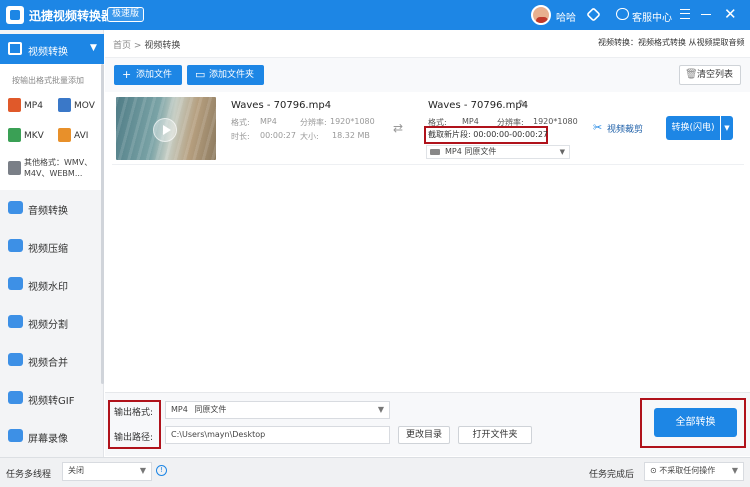  Describe the element at coordinates (495, 435) in the screenshot. I see `open-folder-button: 打开文件夹` at that location.